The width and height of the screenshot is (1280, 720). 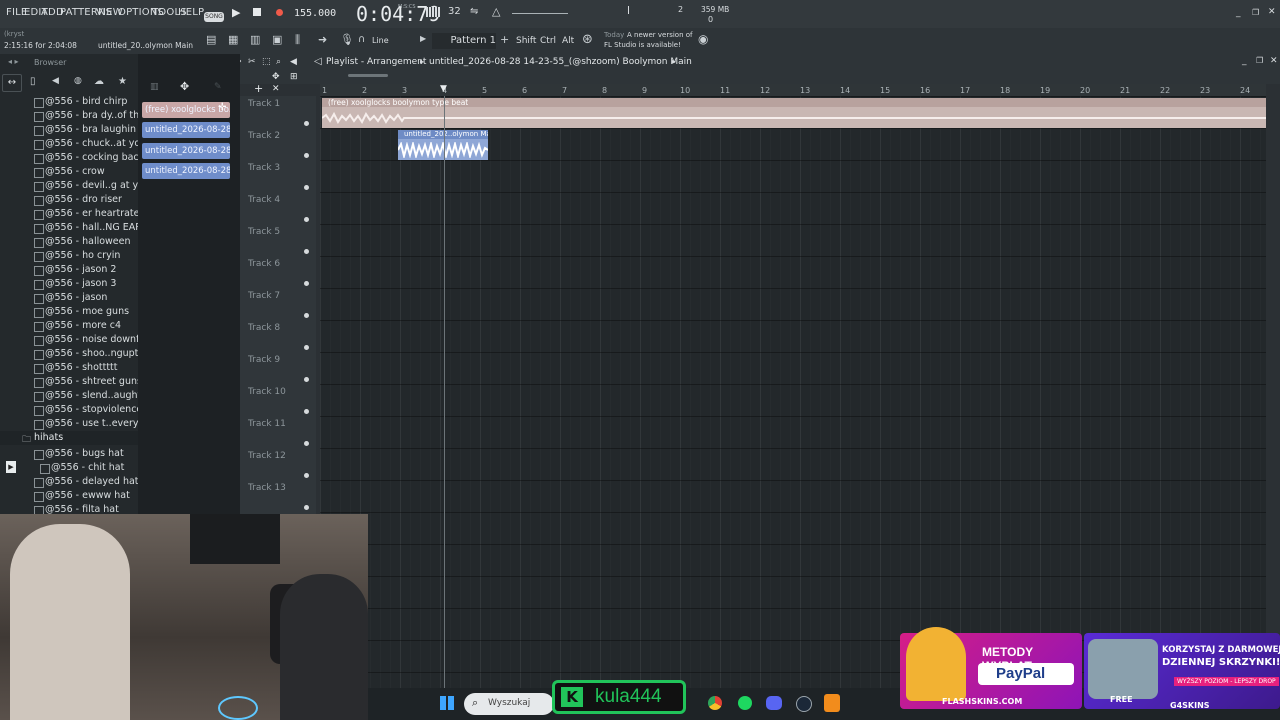 What do you see at coordinates (83, 325) in the screenshot?
I see `browser-item: @556 - more c4` at bounding box center [83, 325].